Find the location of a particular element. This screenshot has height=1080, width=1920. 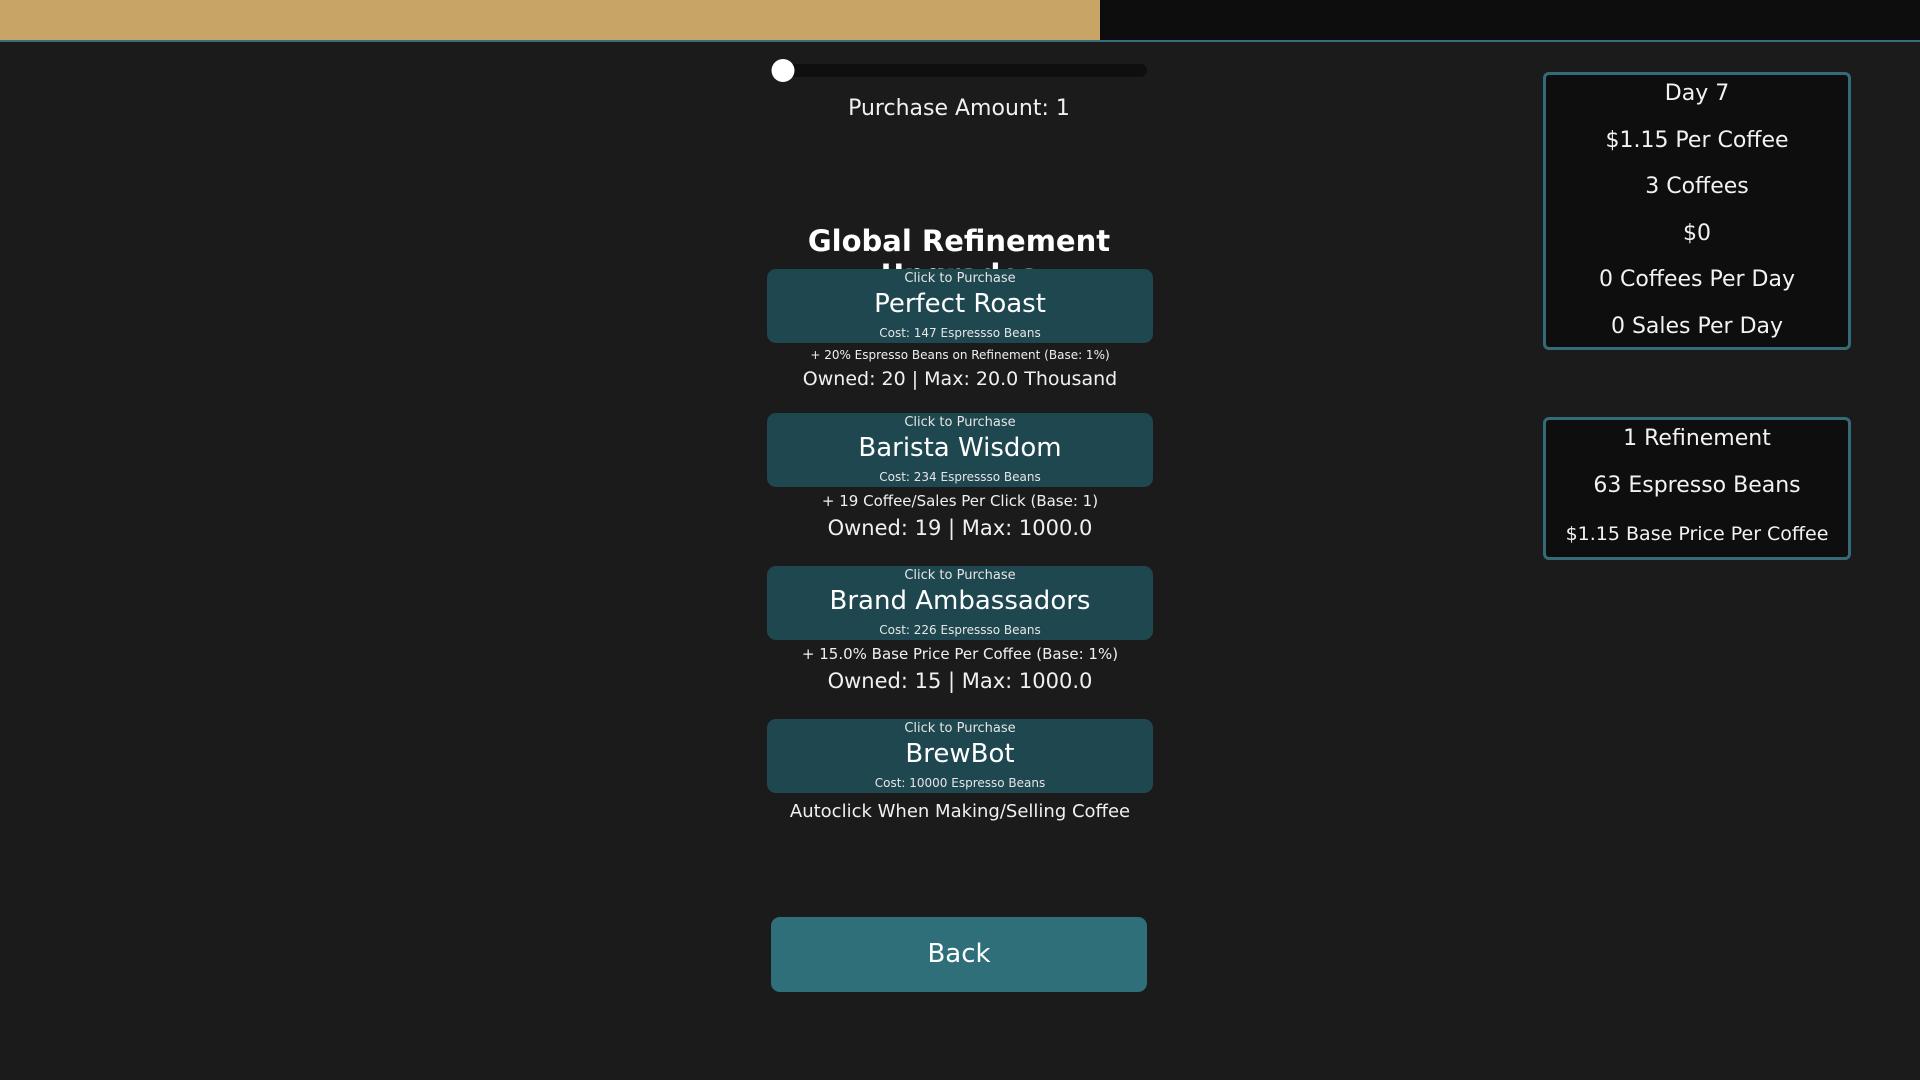

purchase-amount-label: Purchase Amount: 1 is located at coordinates (959, 108).